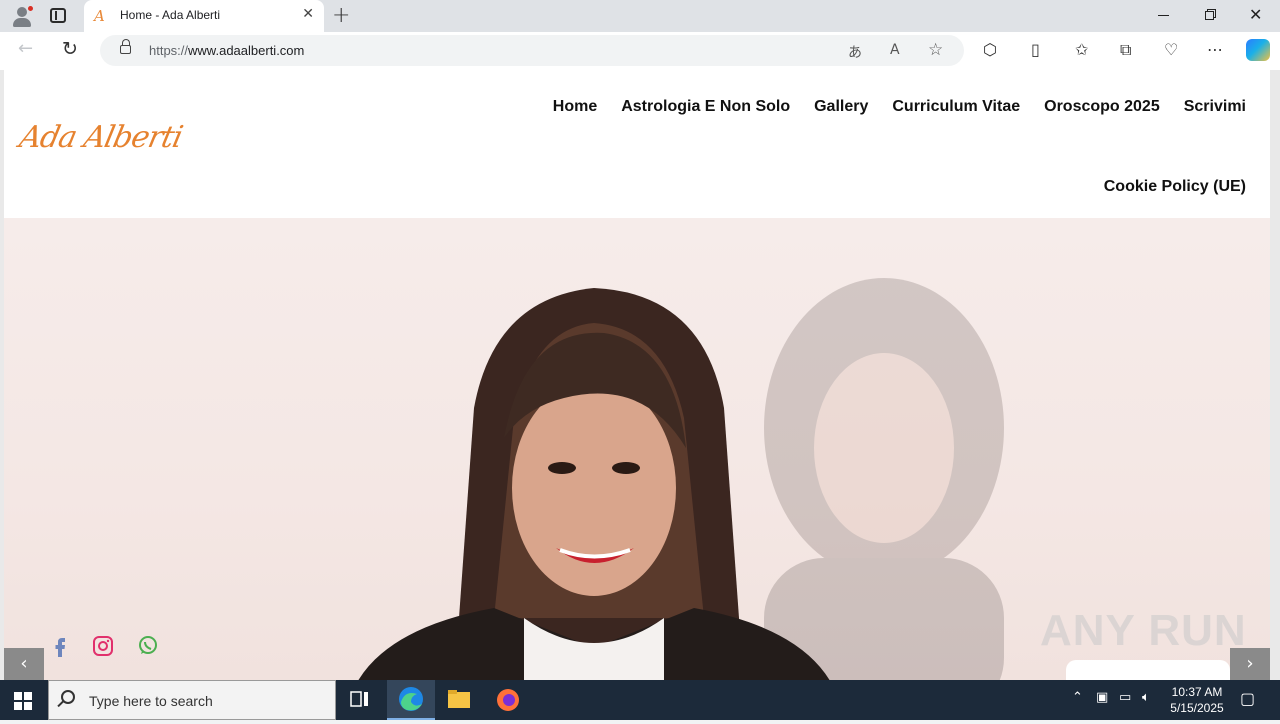  Describe the element at coordinates (170, 15) in the screenshot. I see `tab-title: Home - Ada Alberti` at that location.